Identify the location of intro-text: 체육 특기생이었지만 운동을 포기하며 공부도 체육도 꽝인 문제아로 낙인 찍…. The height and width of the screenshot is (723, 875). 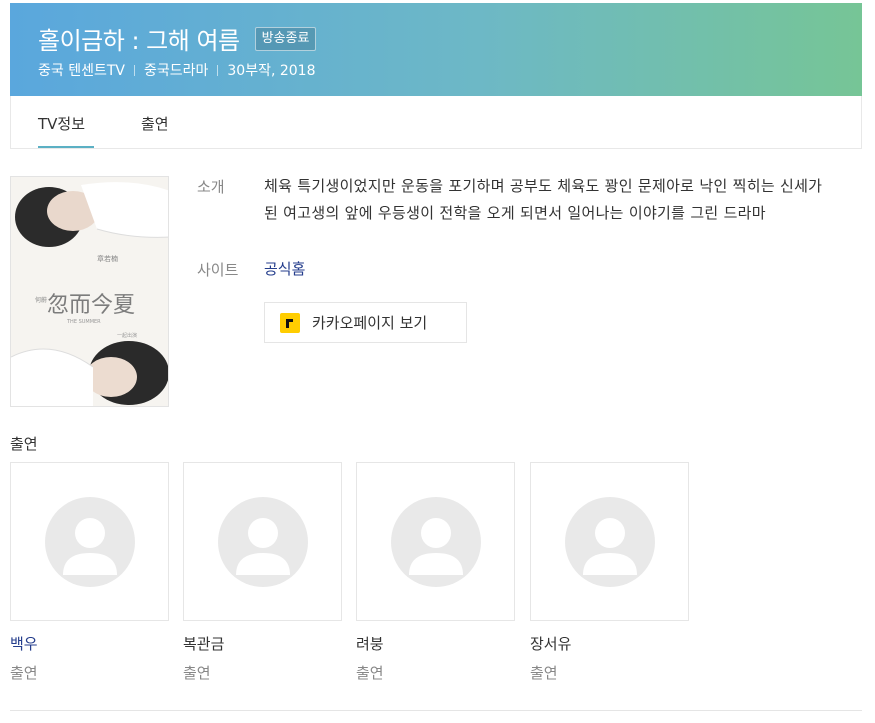
(543, 199).